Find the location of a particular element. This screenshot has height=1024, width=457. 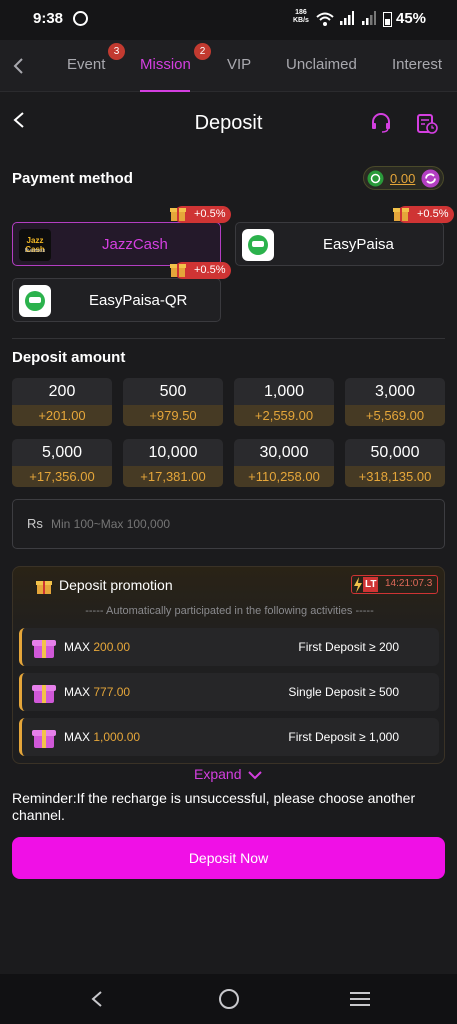

page-header: Deposit is located at coordinates (228, 123).